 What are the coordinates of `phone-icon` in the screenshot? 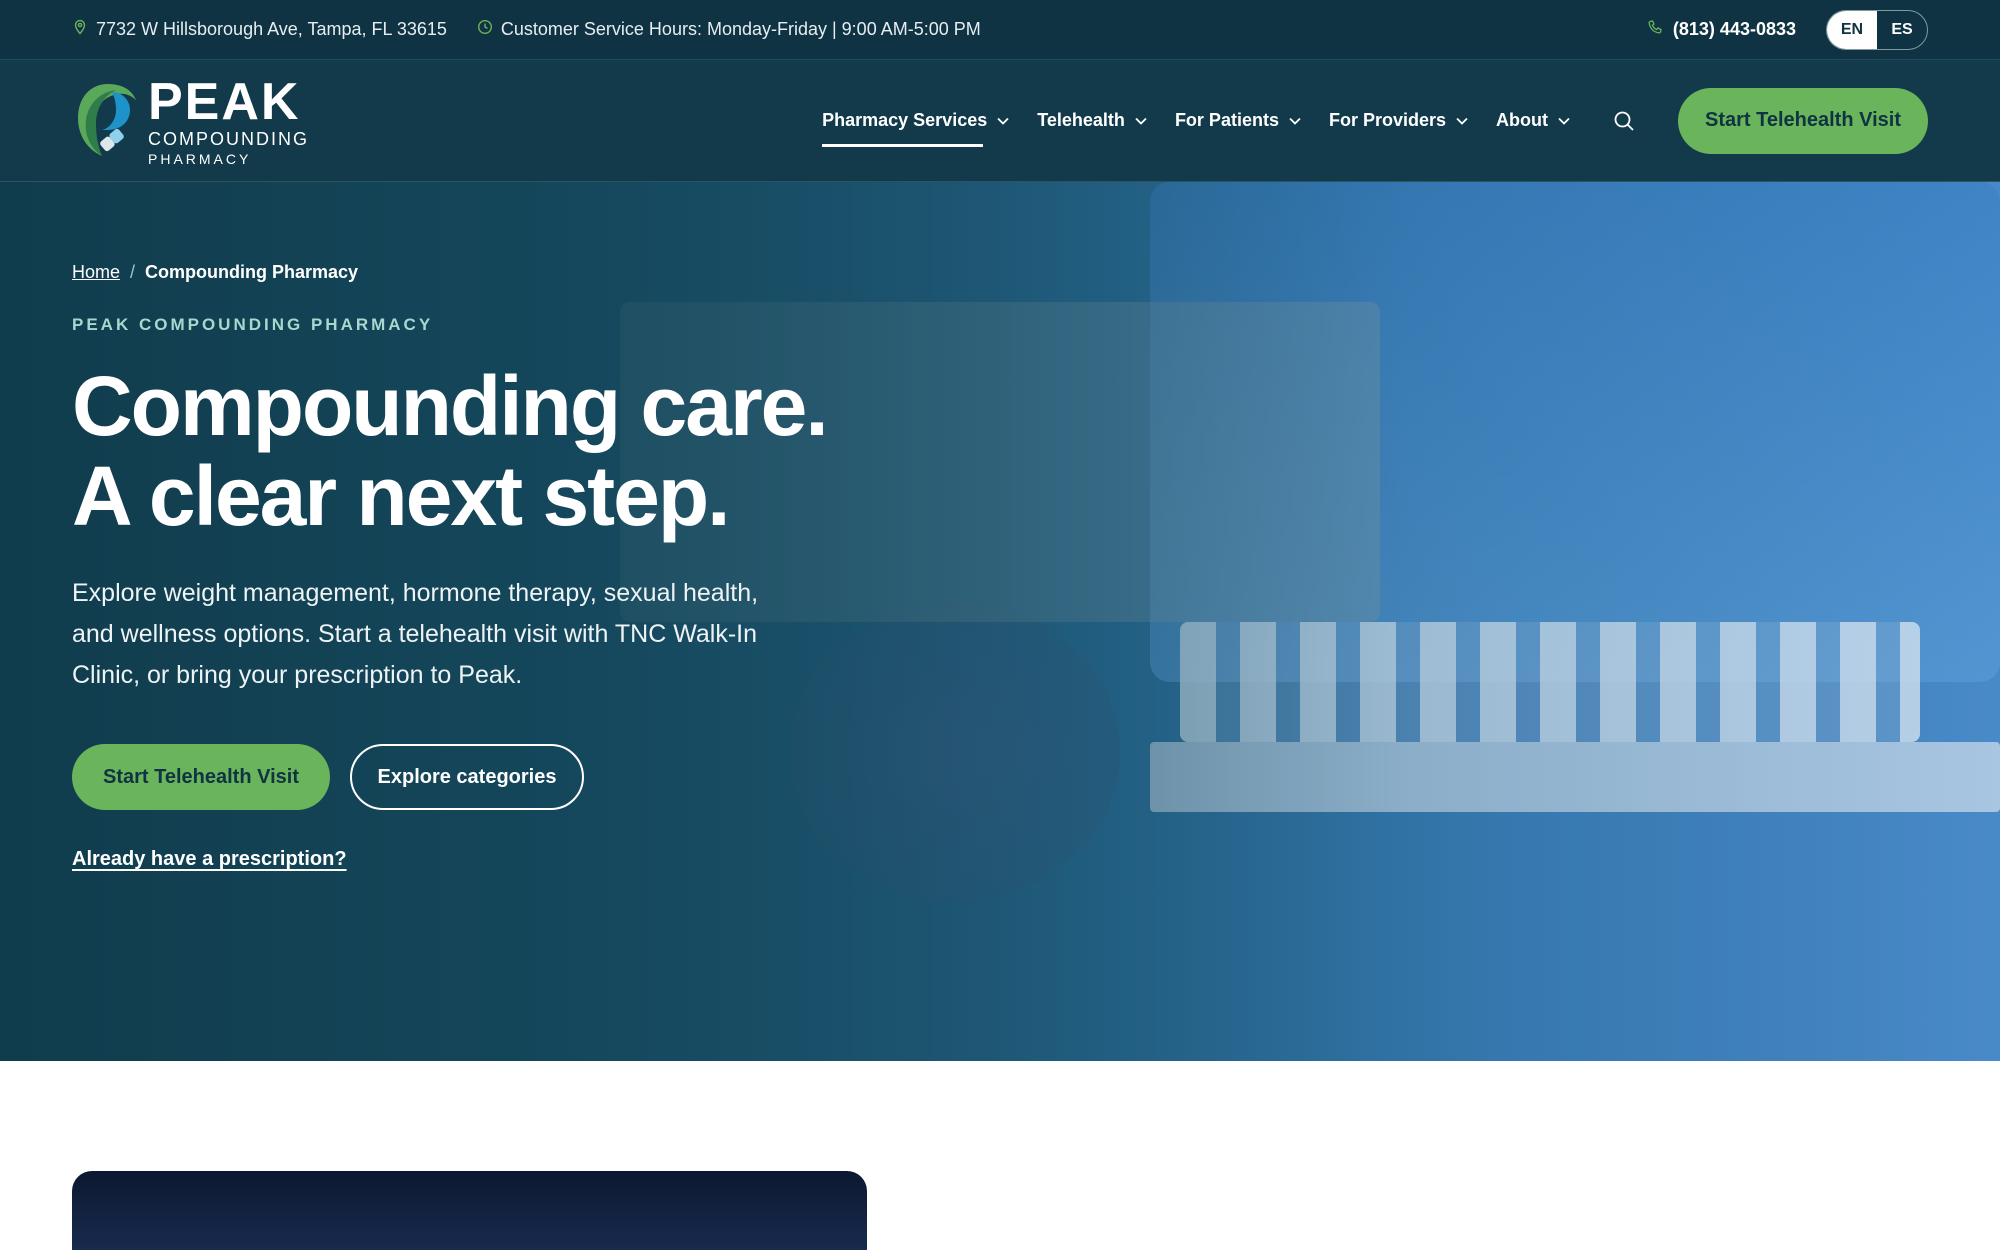 It's located at (1655, 29).